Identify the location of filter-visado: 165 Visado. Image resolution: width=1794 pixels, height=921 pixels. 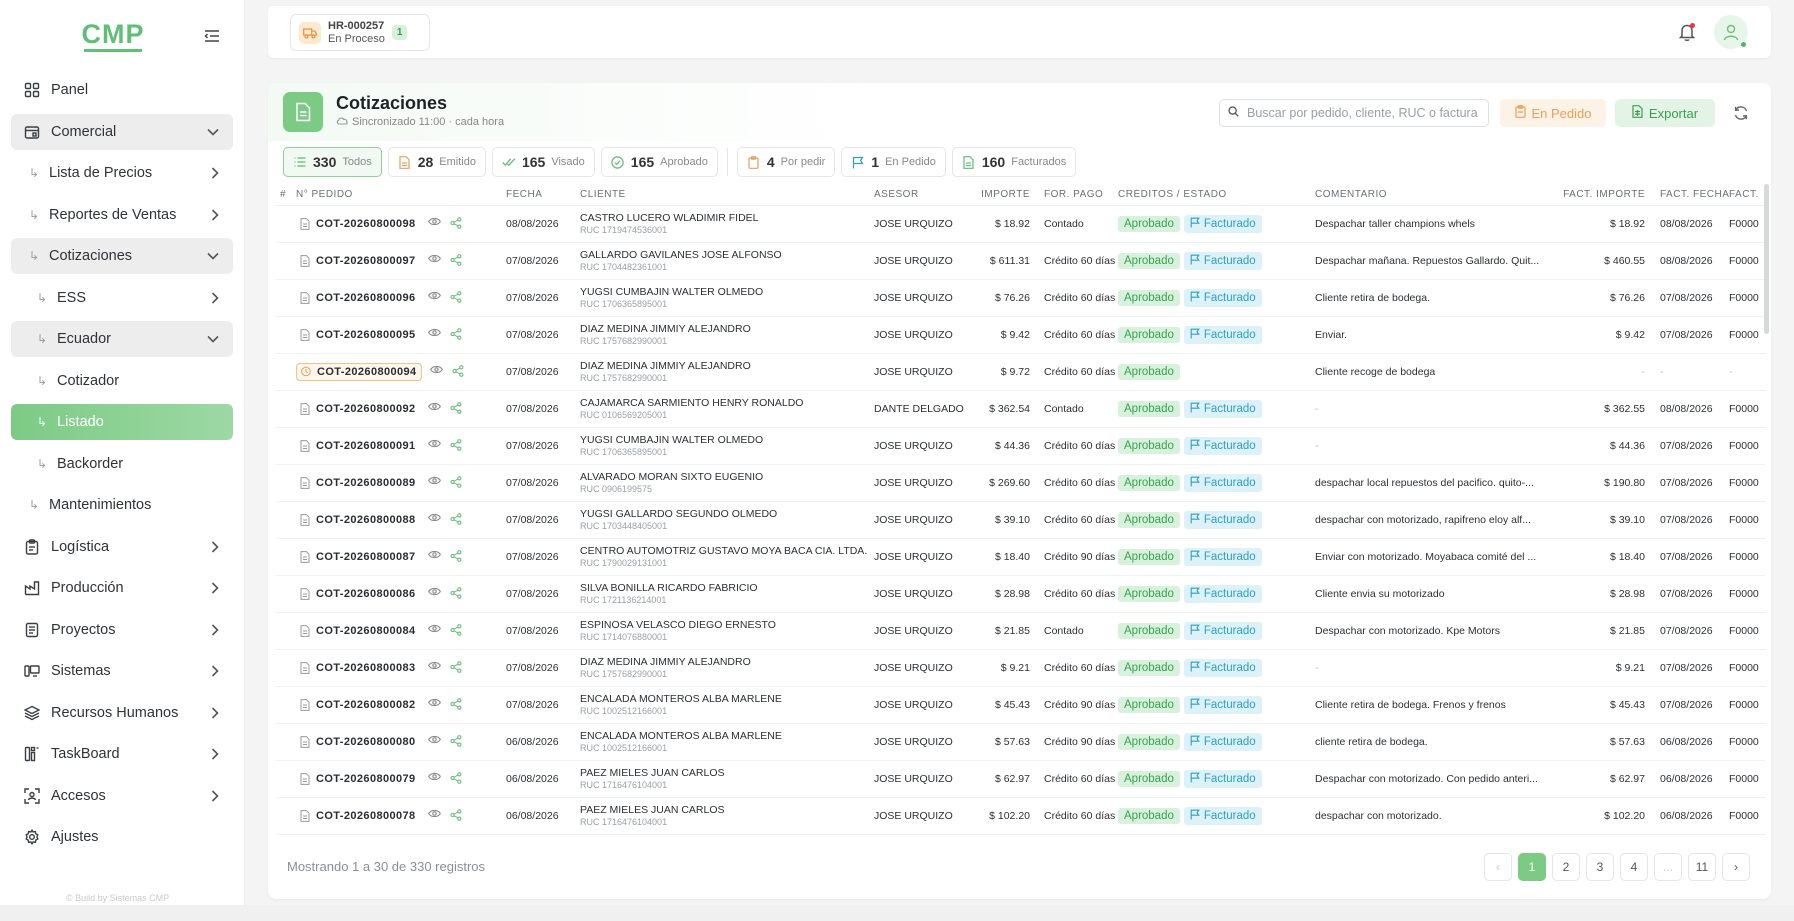
(543, 162).